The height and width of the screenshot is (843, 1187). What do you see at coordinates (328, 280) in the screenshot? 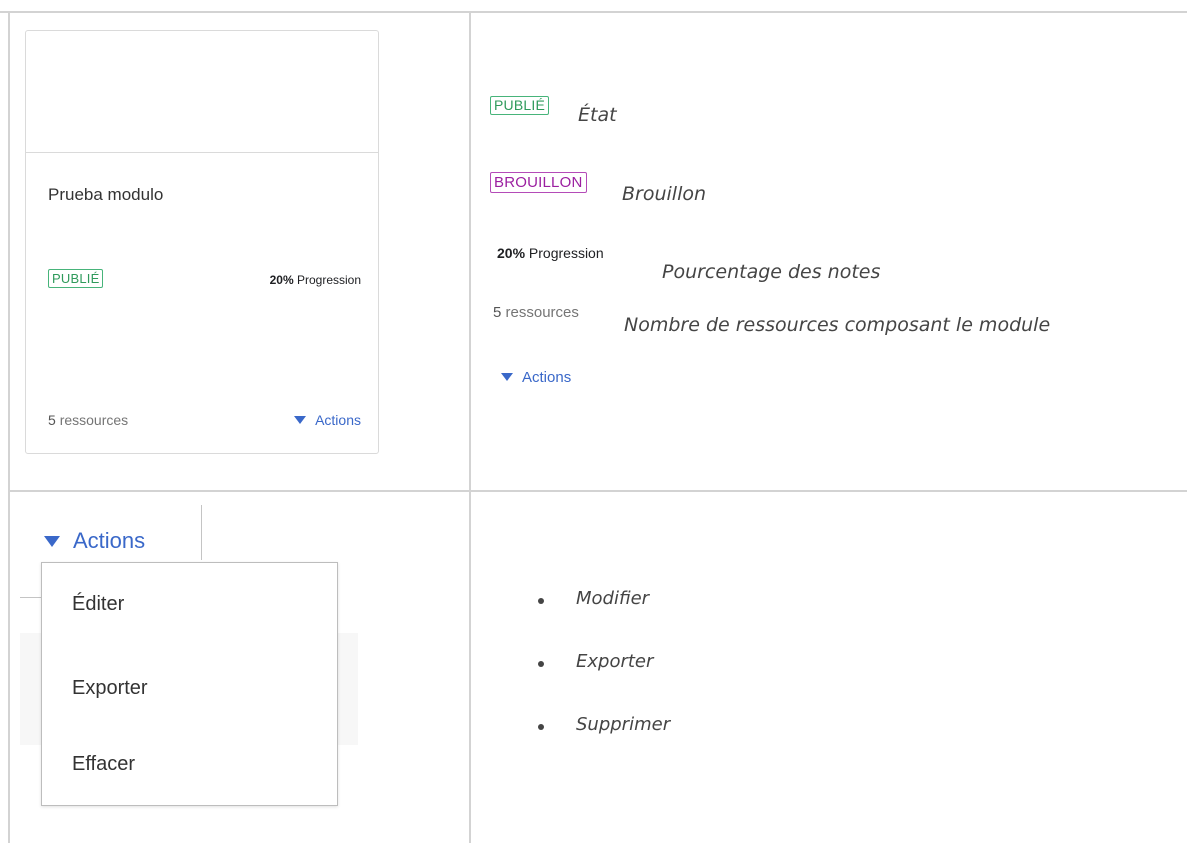
I see `progress-label: Progression` at bounding box center [328, 280].